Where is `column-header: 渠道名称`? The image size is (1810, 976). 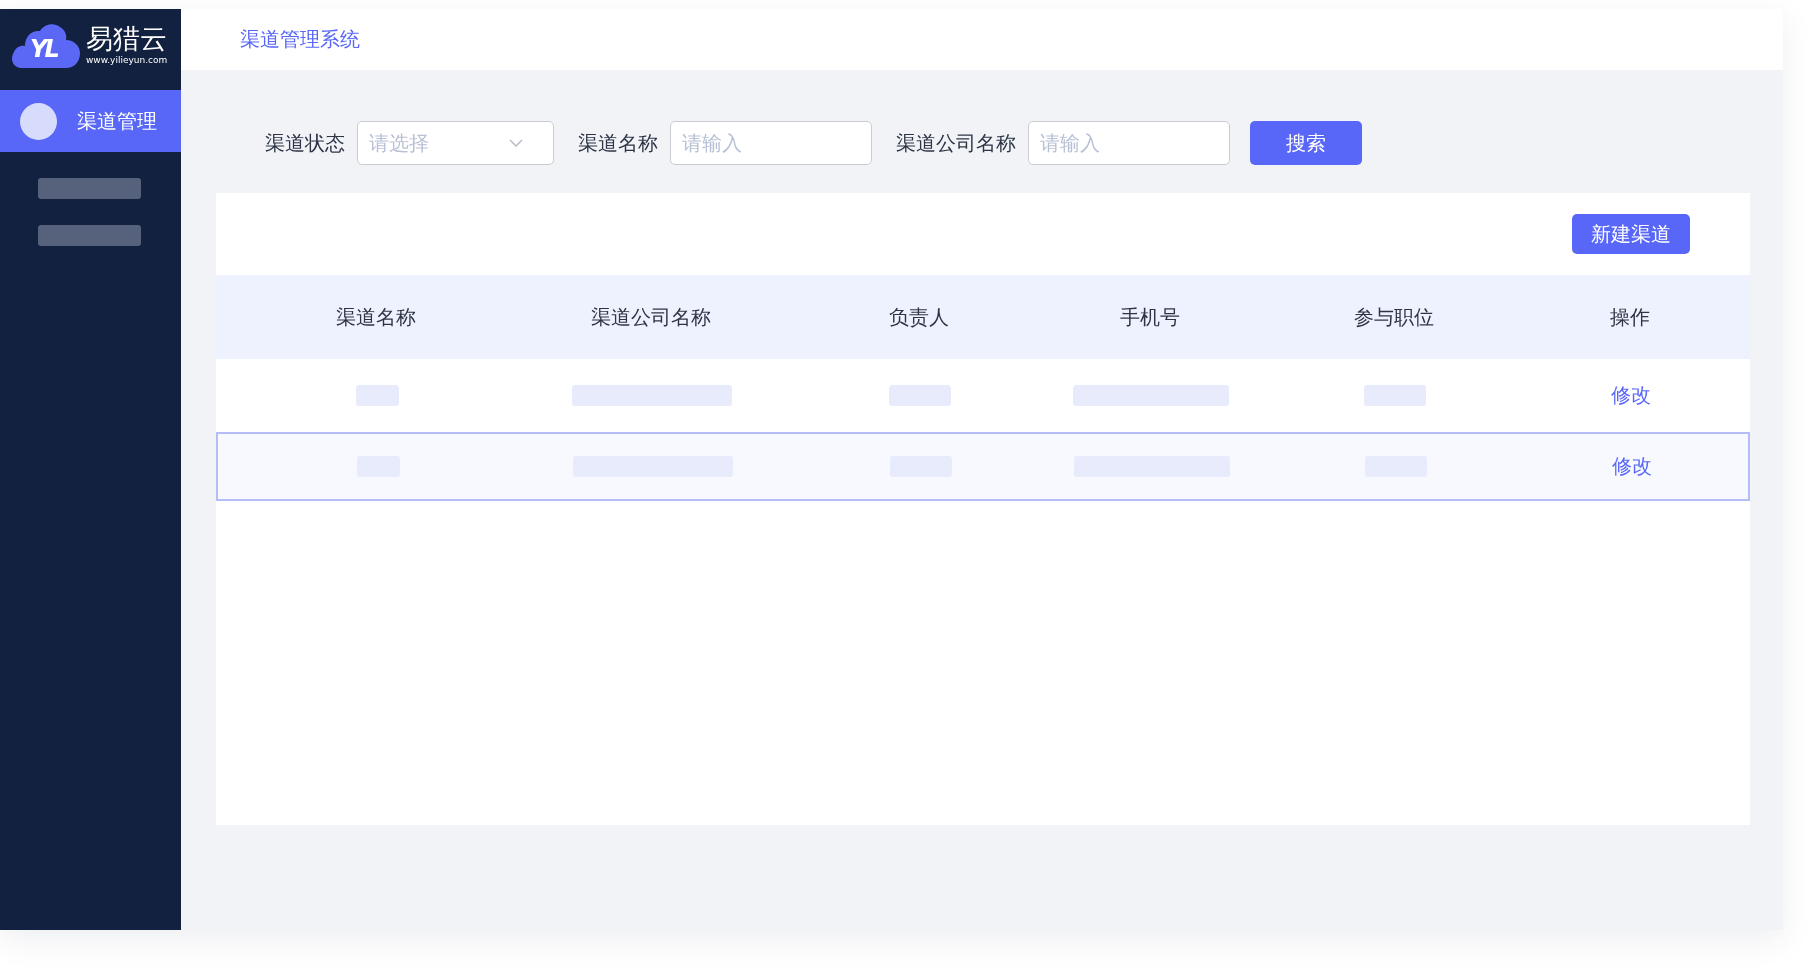 column-header: 渠道名称 is located at coordinates (376, 317).